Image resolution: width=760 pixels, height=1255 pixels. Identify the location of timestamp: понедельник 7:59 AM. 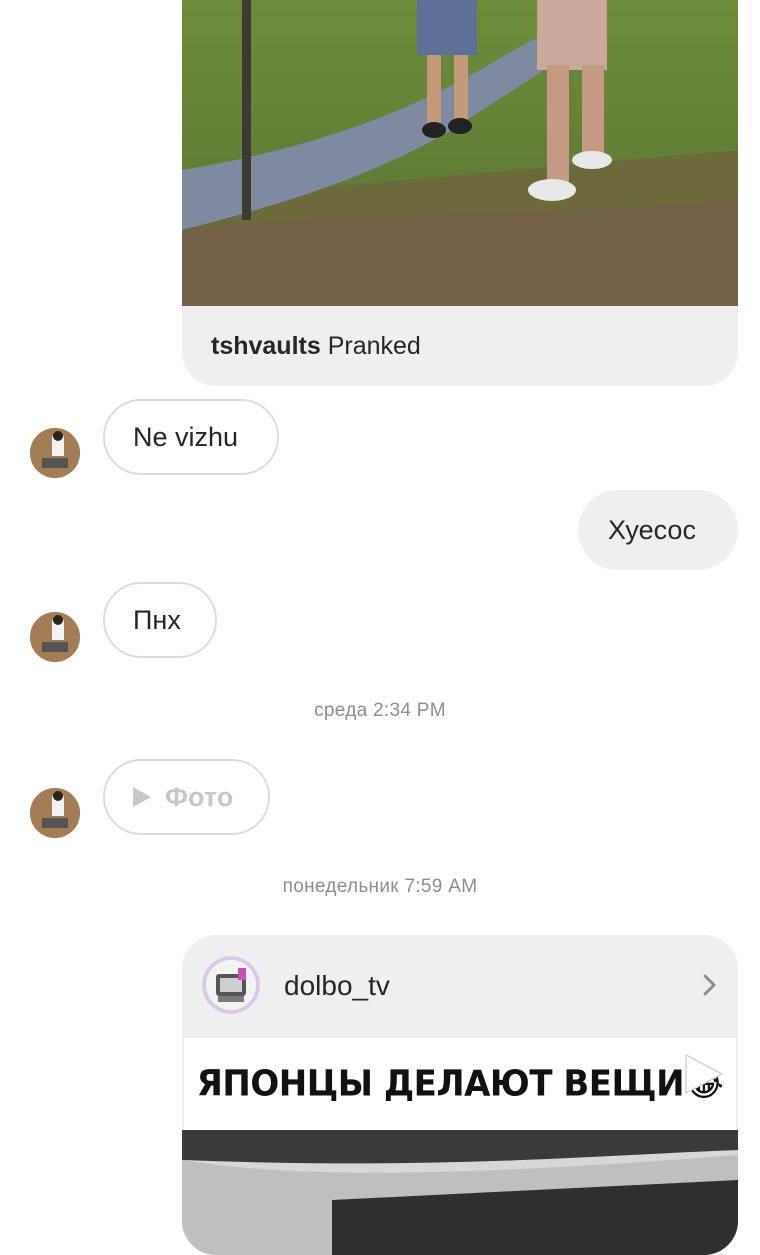
(380, 886).